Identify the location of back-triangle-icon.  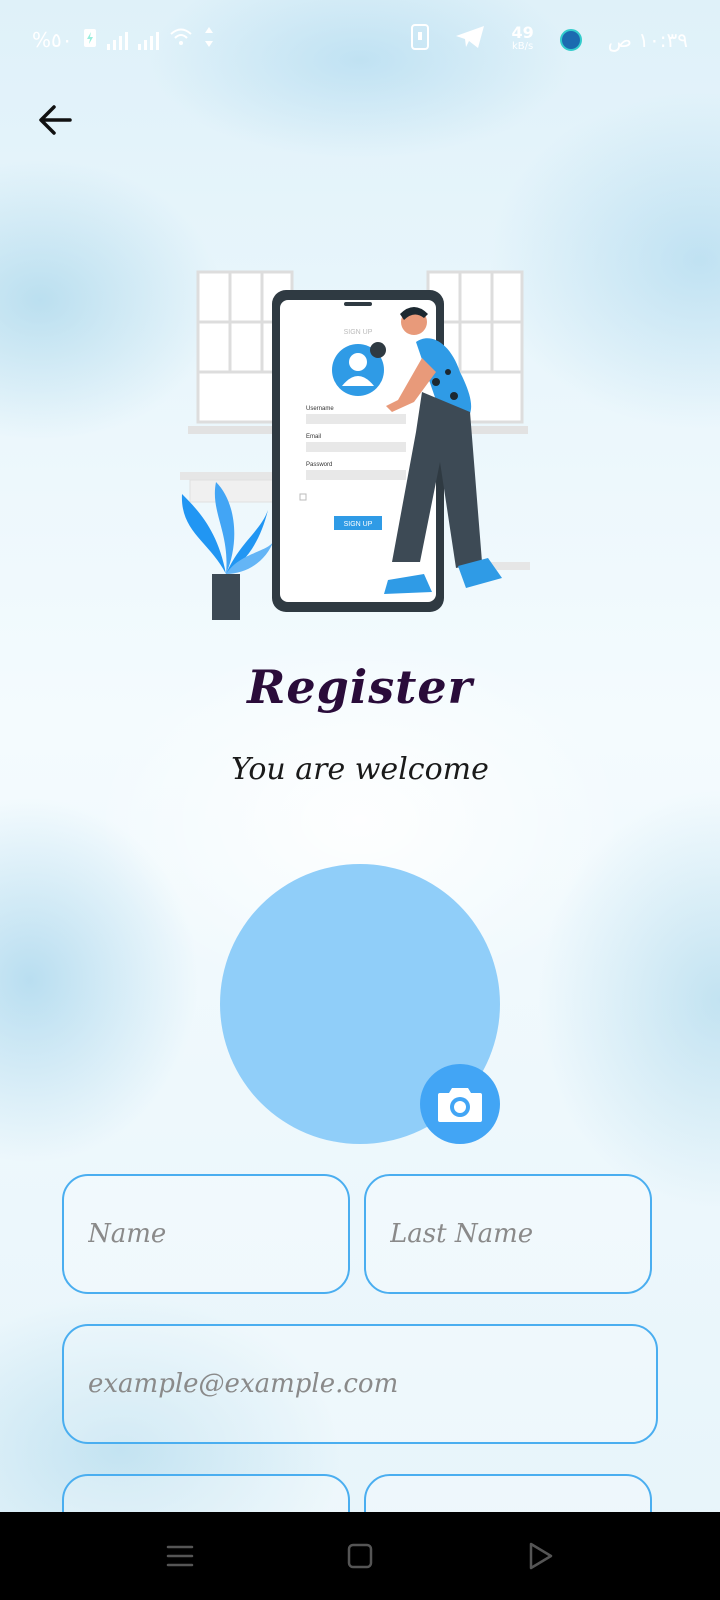
(541, 1556).